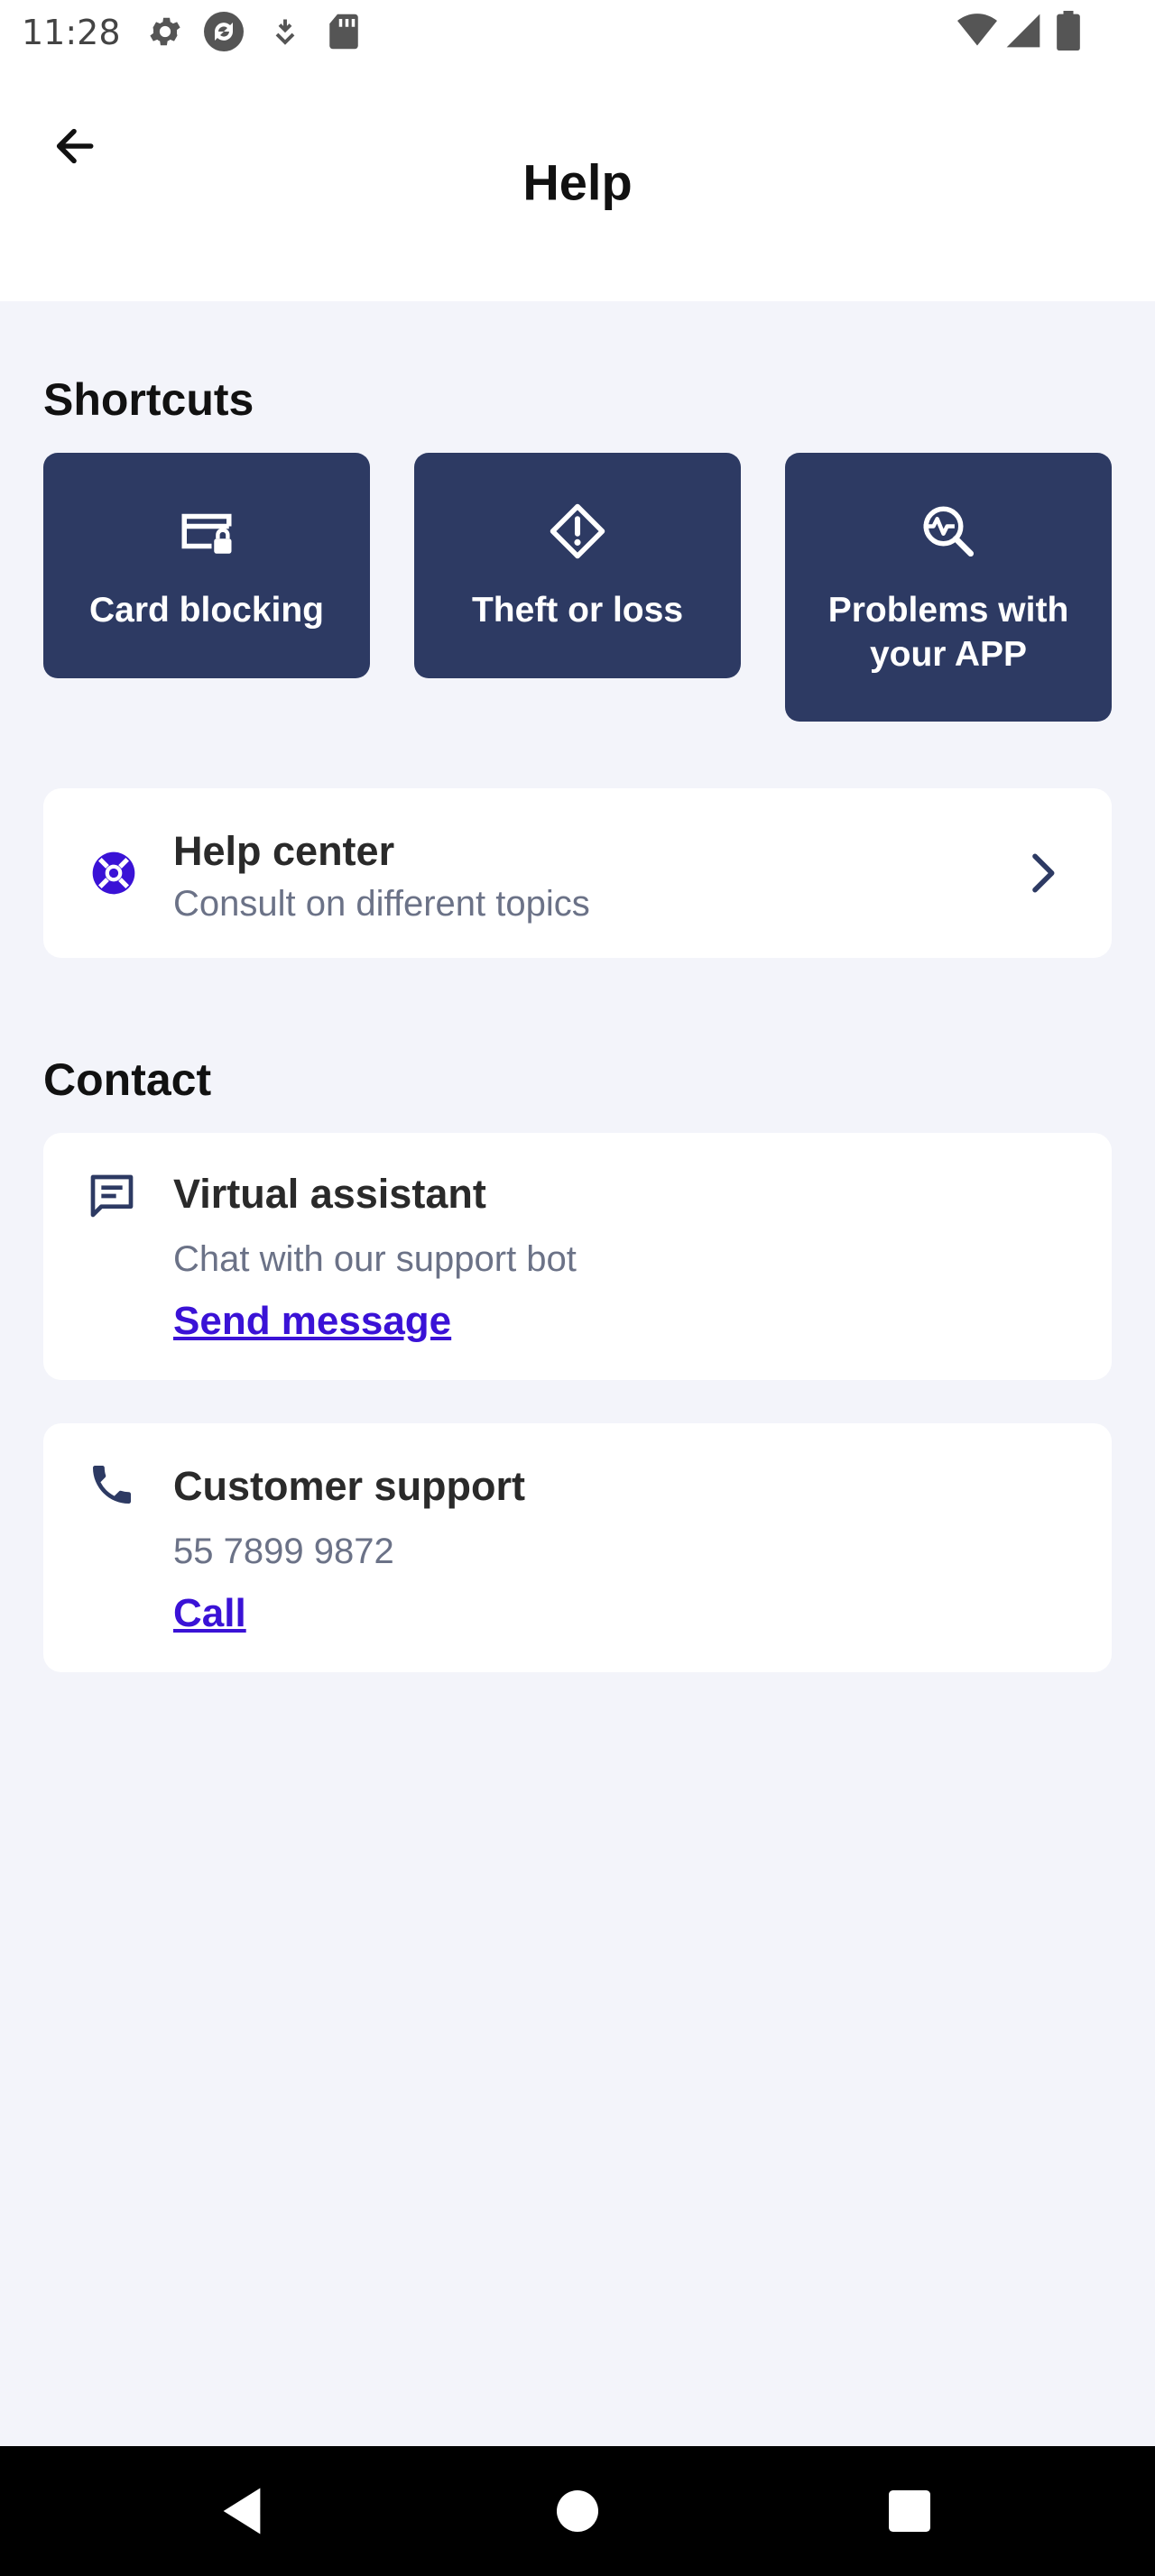  Describe the element at coordinates (1043, 873) in the screenshot. I see `chevron-right-icon` at that location.